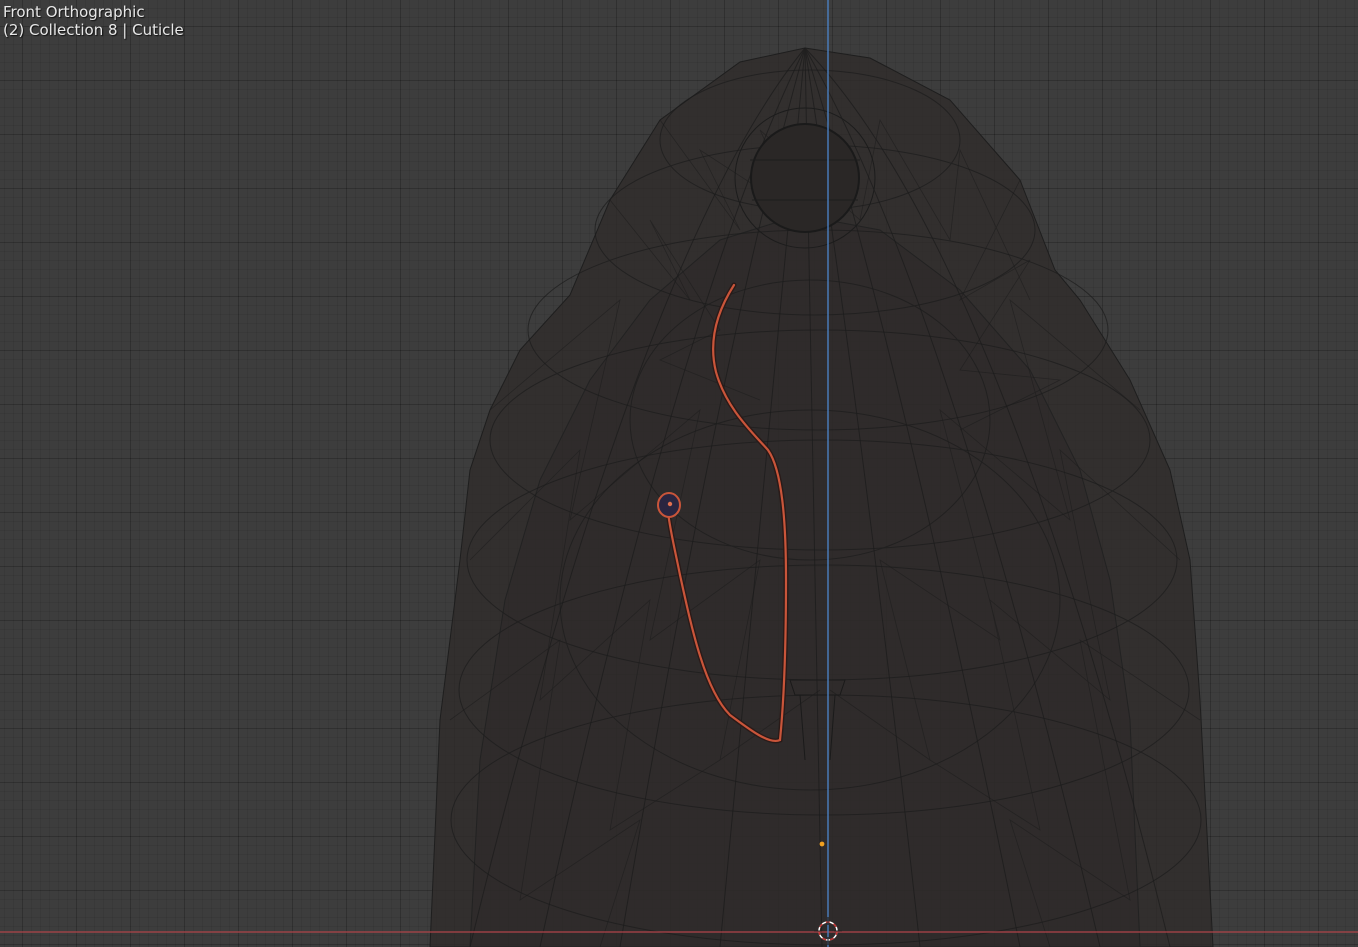 The width and height of the screenshot is (1358, 947). I want to click on context-info-label: (2) Collection 8 | Cuticle, so click(93, 30).